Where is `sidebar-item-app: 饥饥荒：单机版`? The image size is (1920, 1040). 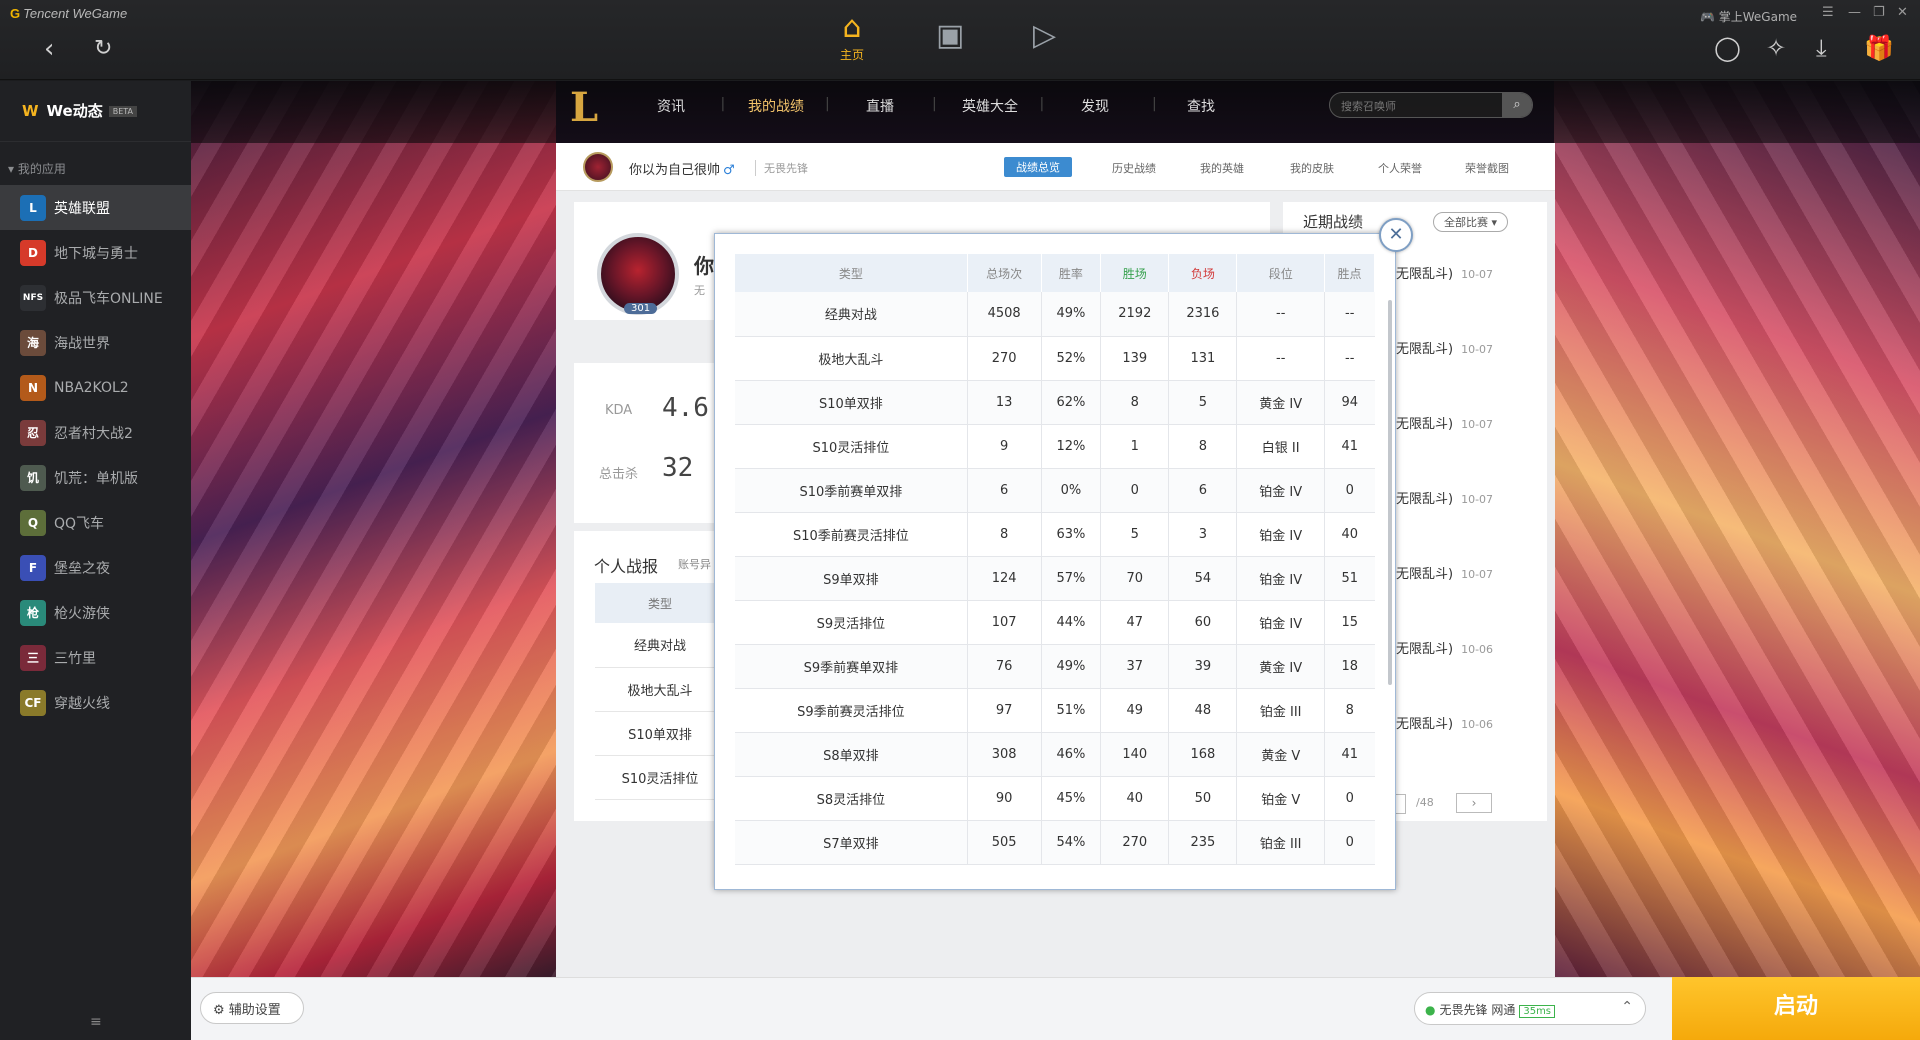
sidebar-item-app: 饥饥荒：单机版 is located at coordinates (95, 477).